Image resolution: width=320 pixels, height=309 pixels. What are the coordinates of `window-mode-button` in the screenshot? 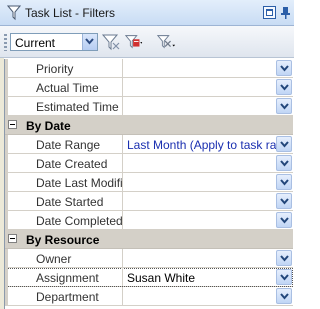 It's located at (269, 12).